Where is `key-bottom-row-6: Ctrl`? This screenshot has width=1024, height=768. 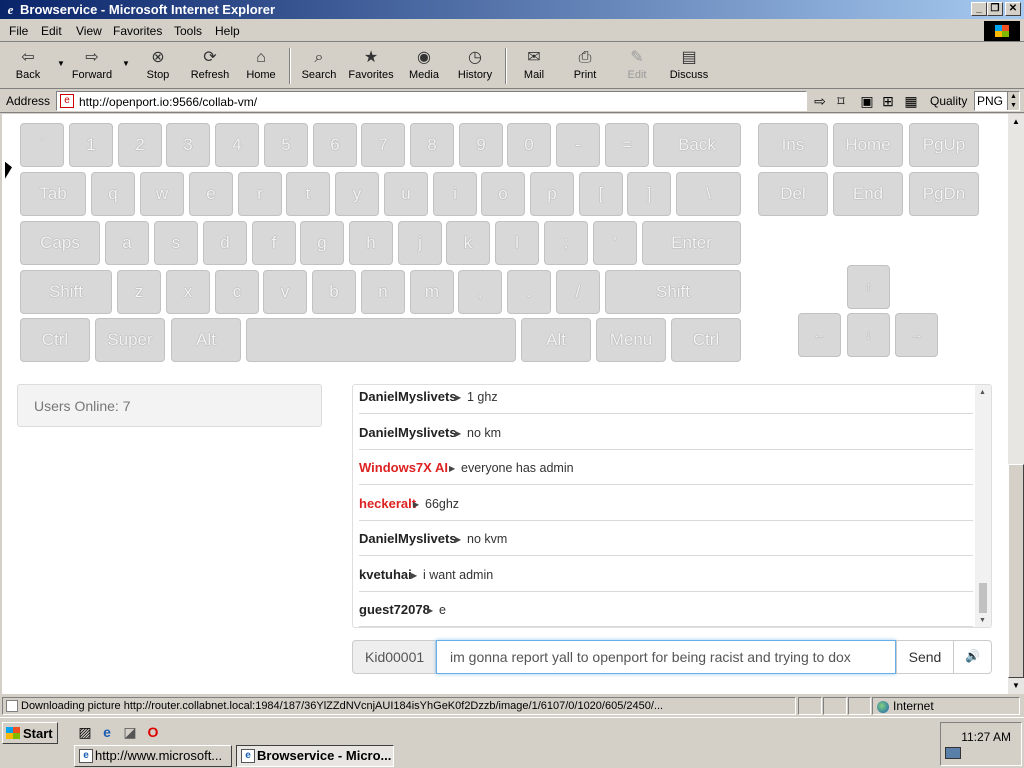
key-bottom-row-6: Ctrl is located at coordinates (706, 340).